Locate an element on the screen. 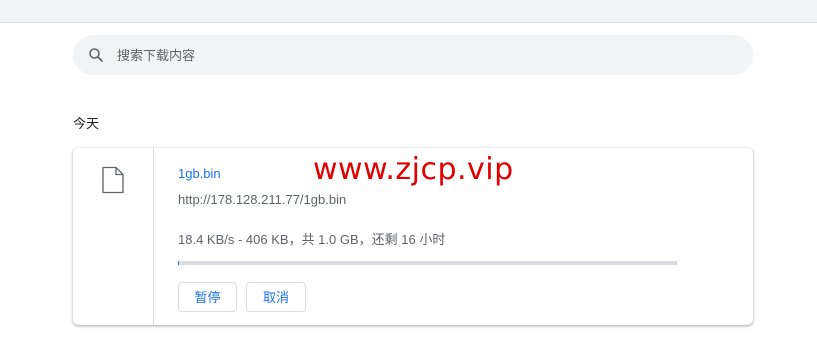  section-title: 今天 is located at coordinates (86, 123).